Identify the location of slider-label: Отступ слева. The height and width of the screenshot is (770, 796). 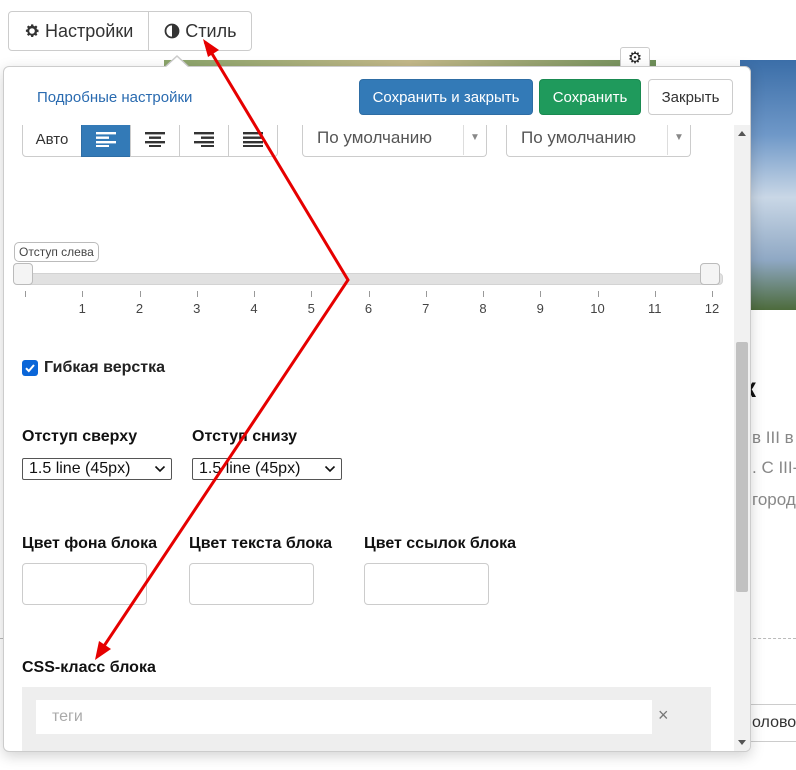
(56, 252).